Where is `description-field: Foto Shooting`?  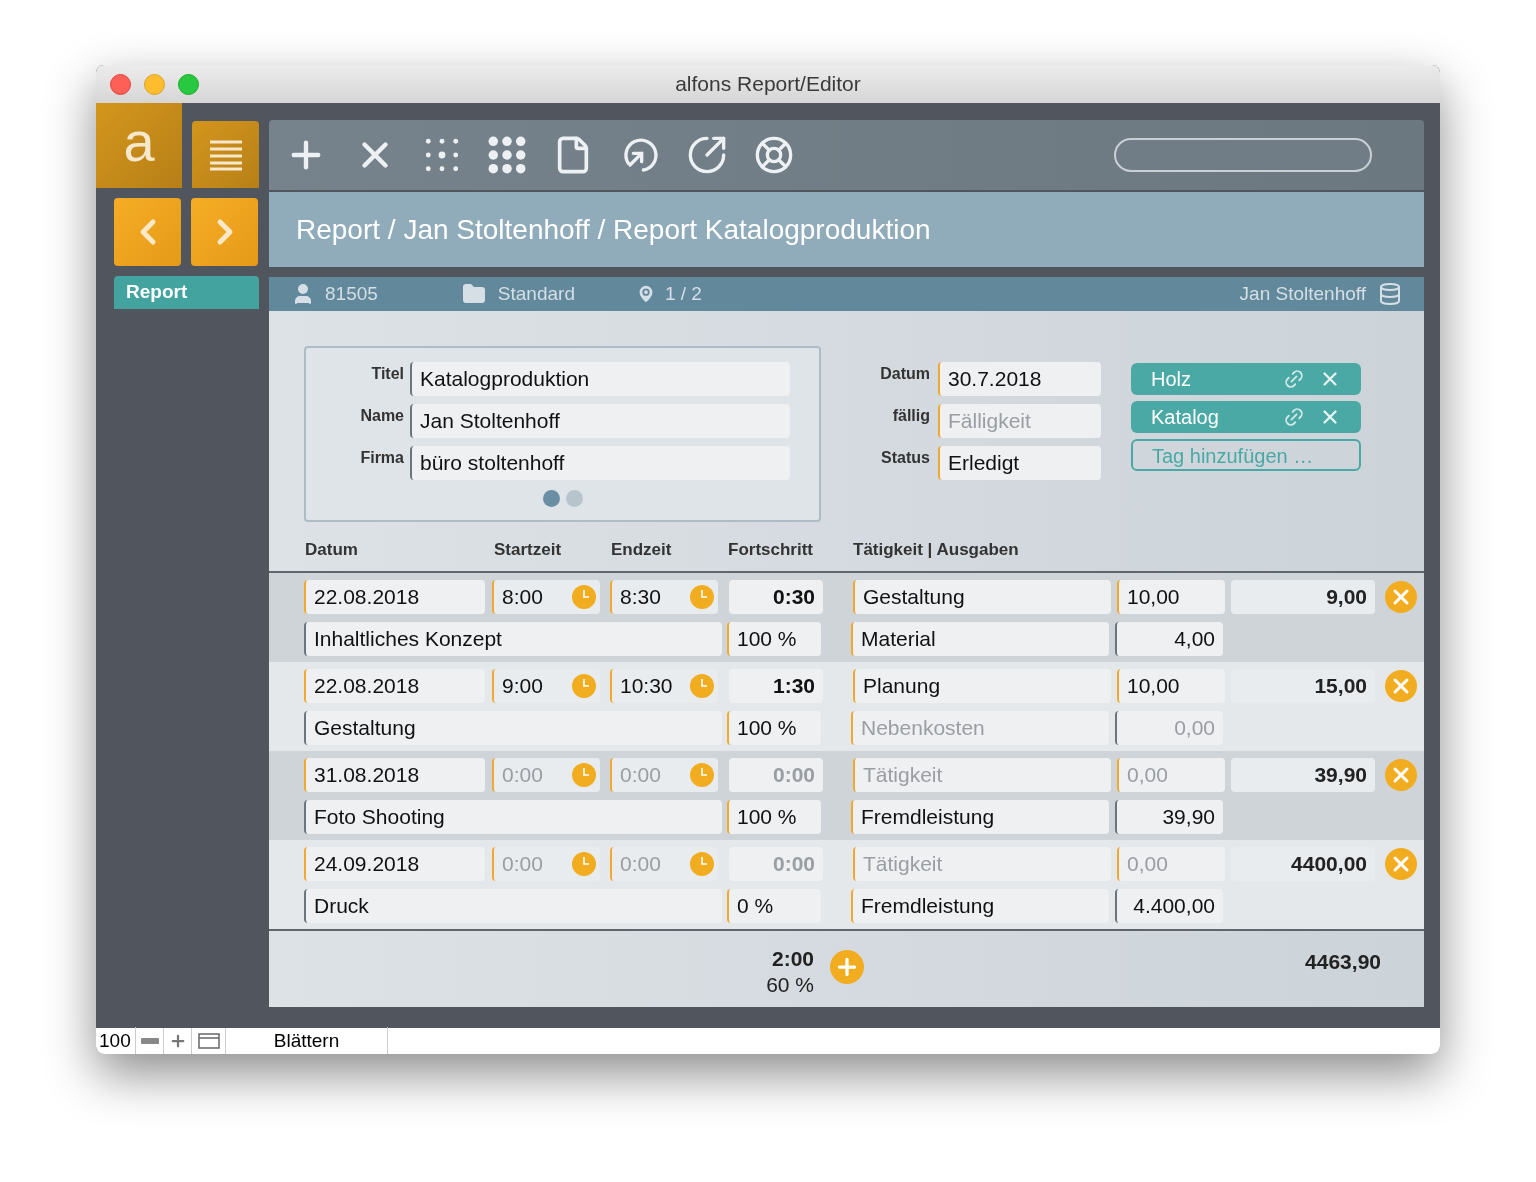 description-field: Foto Shooting is located at coordinates (513, 817).